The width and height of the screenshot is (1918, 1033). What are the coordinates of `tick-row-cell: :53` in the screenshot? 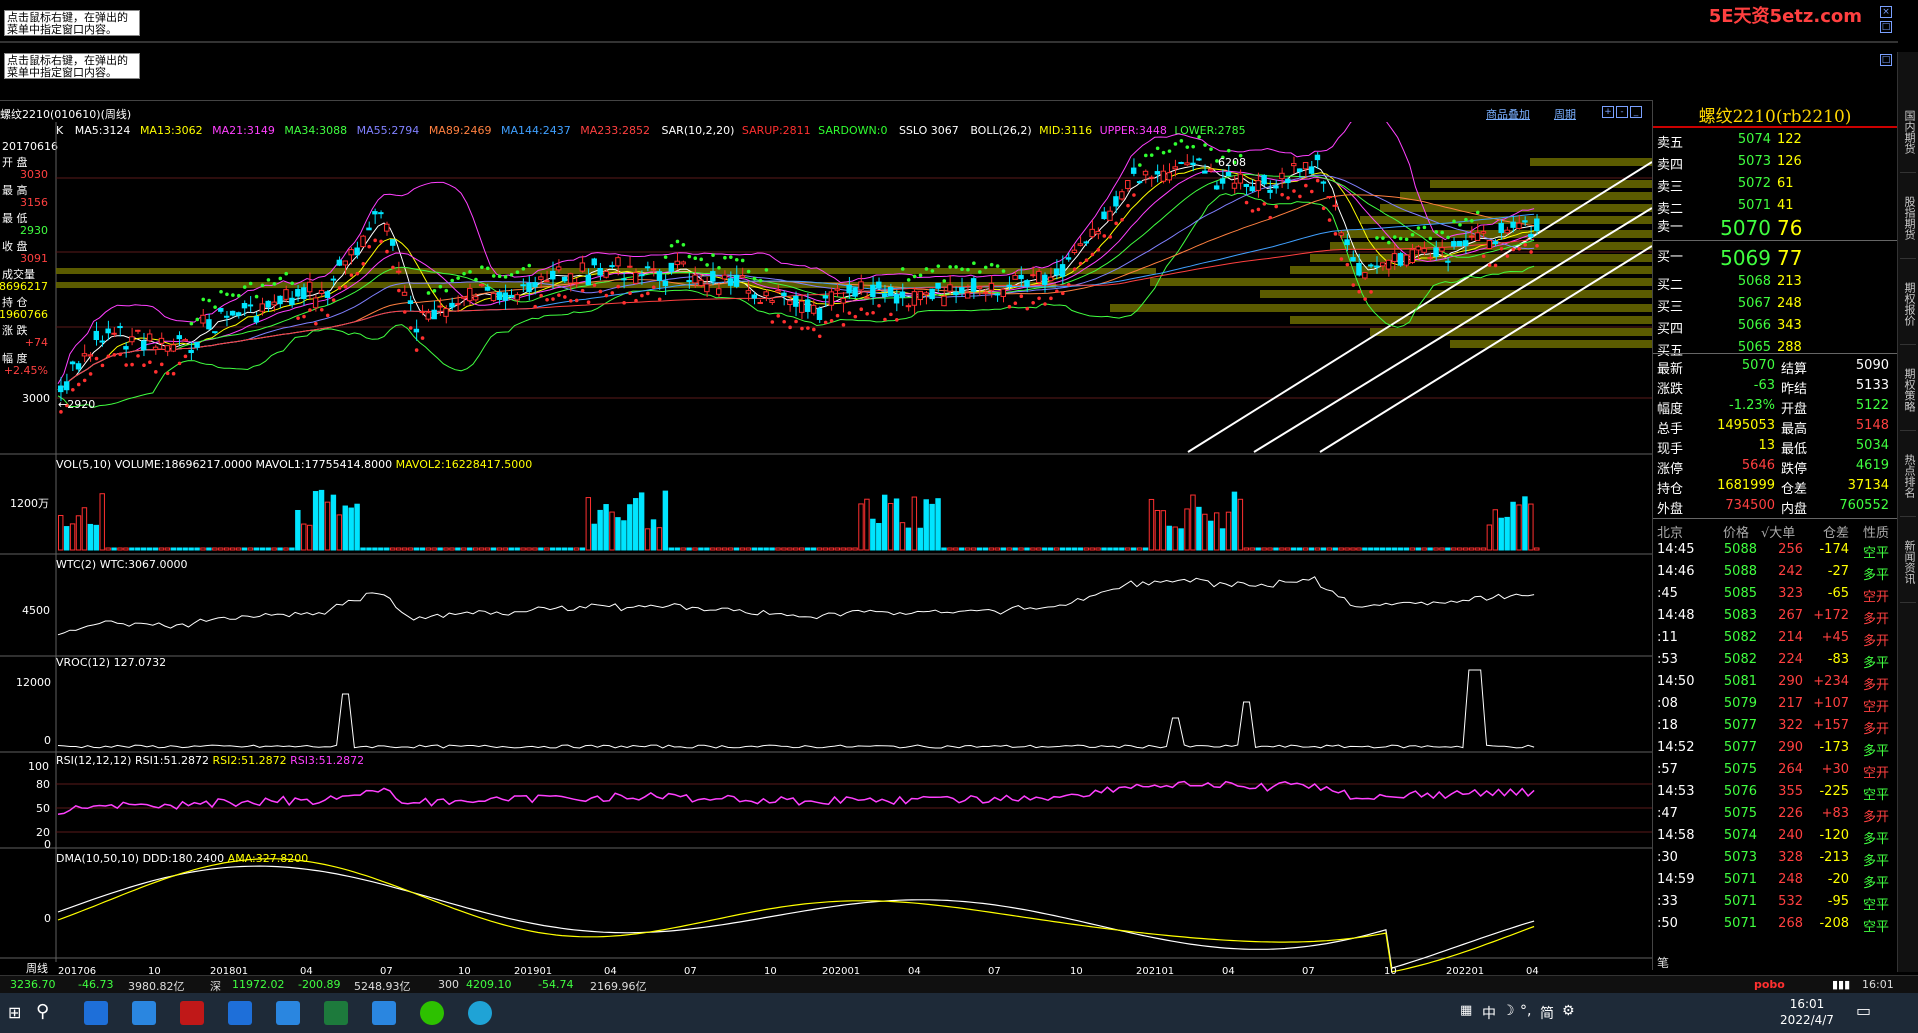 It's located at (1667, 659).